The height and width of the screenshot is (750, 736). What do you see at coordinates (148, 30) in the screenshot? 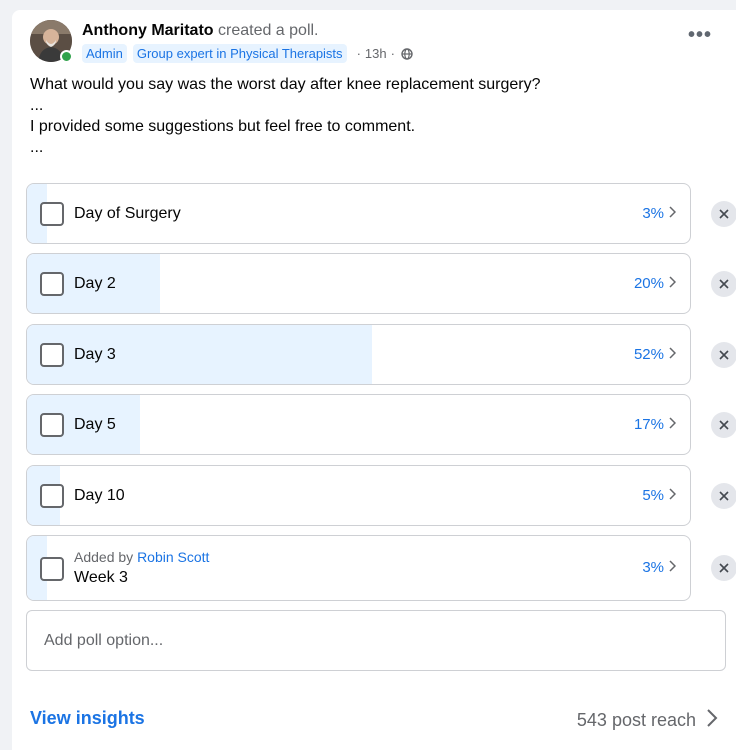
I see `author-name: Anthony Maritato` at bounding box center [148, 30].